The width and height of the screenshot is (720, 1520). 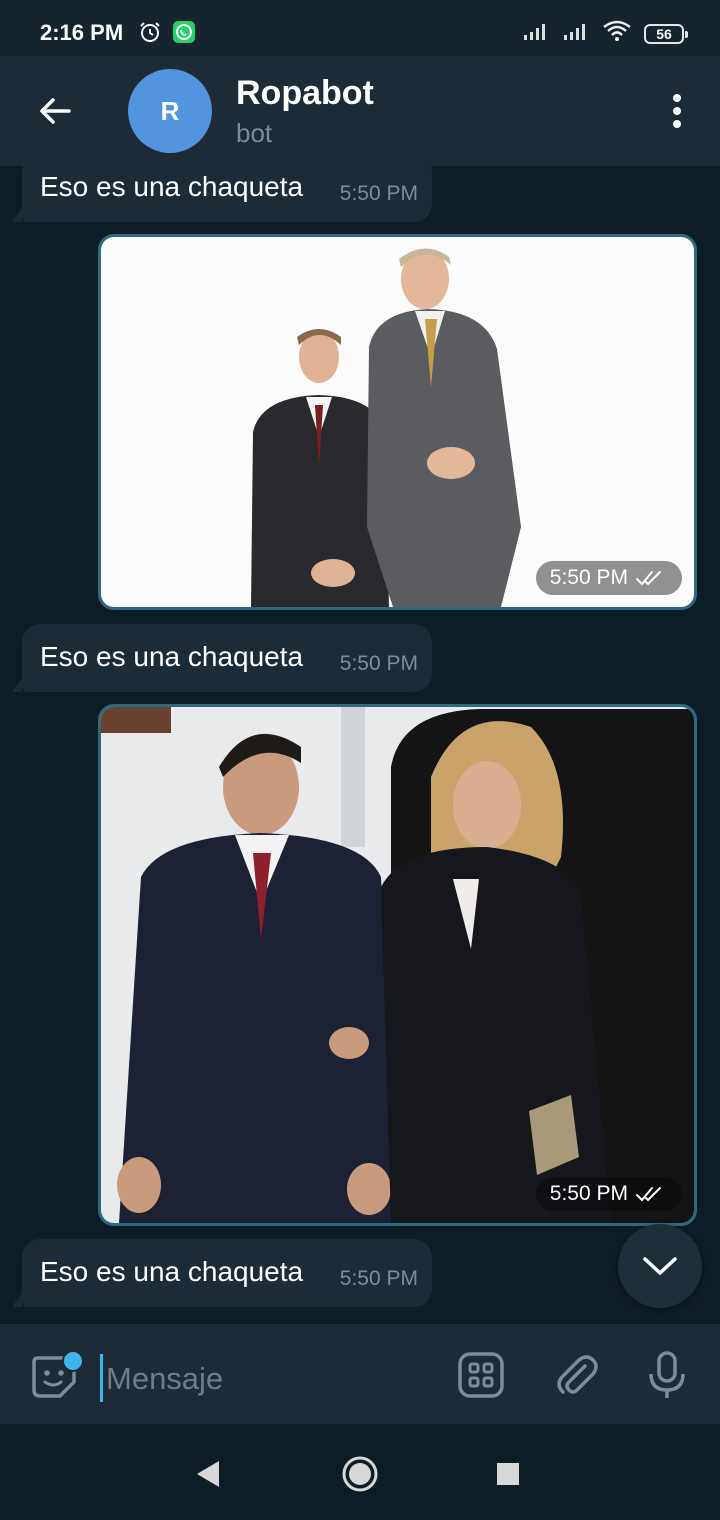 I want to click on status-bar: 2:16 PM 56, so click(x=360, y=28).